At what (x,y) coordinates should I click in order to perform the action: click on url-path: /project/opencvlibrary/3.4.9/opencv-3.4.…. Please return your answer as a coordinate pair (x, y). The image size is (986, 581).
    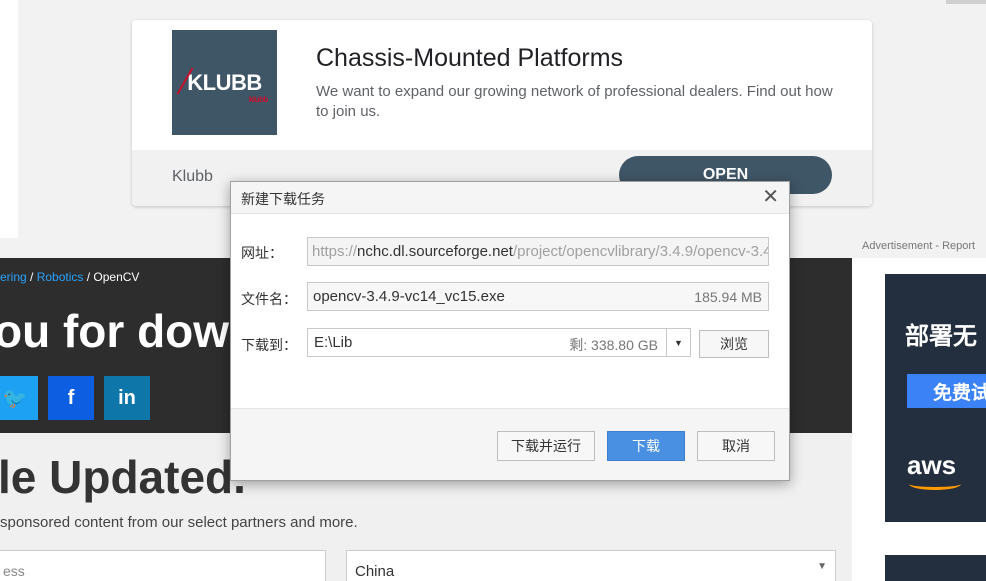
    Looking at the image, I should click on (640, 251).